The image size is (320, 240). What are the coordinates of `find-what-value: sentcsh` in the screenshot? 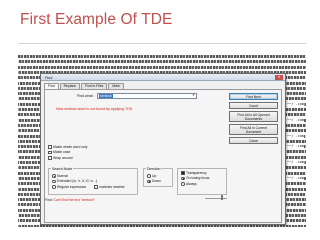 It's located at (106, 95).